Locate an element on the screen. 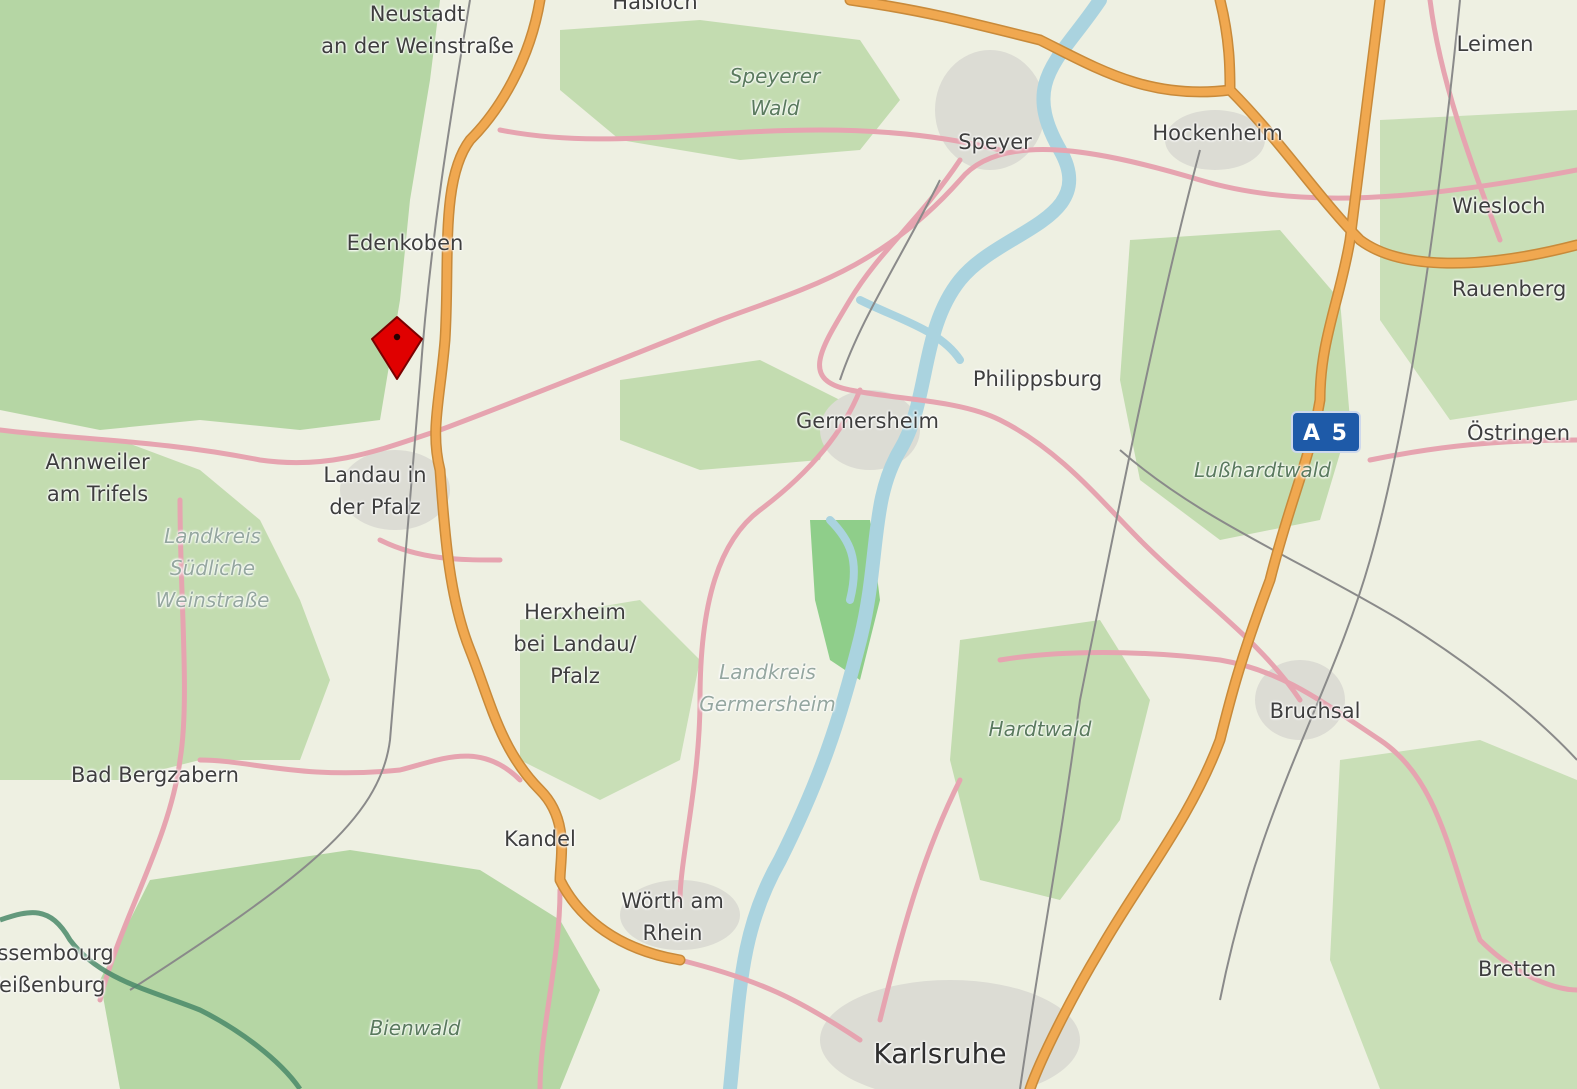 The width and height of the screenshot is (1577, 1089). label-wissembourg: Wissembourg Weißenburg is located at coordinates (57, 969).